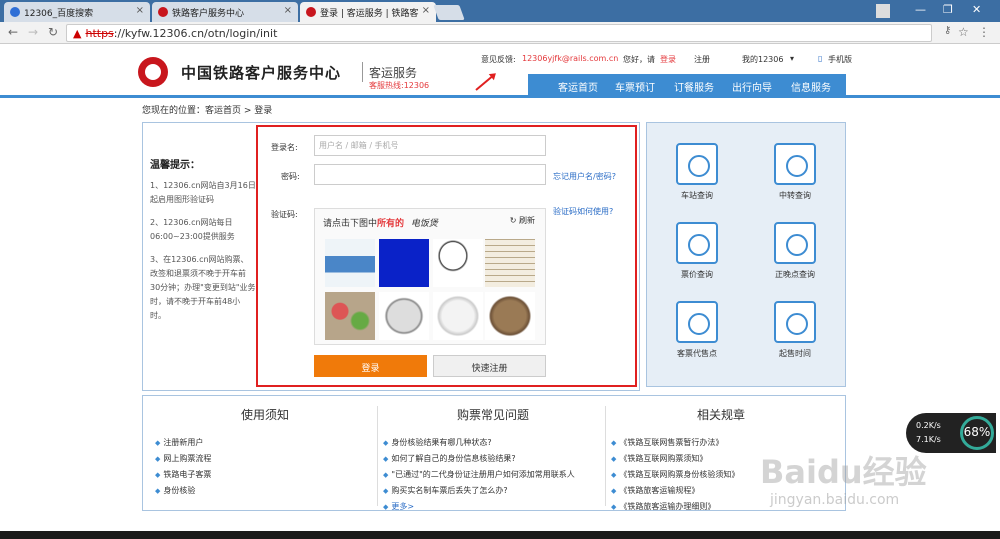  I want to click on tab-login: 登录 | 客运服务 | 铁路客 ×, so click(368, 12).